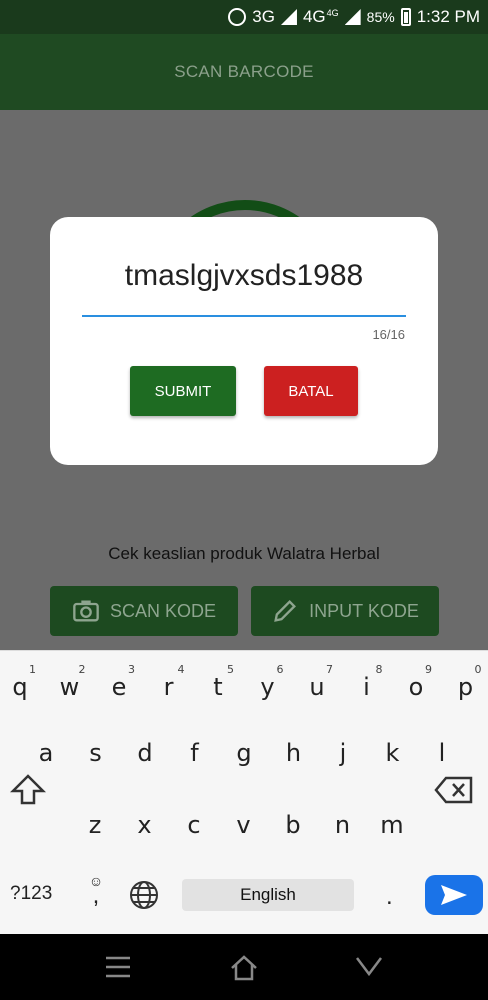 This screenshot has height=1000, width=488. I want to click on camera-icon, so click(86, 611).